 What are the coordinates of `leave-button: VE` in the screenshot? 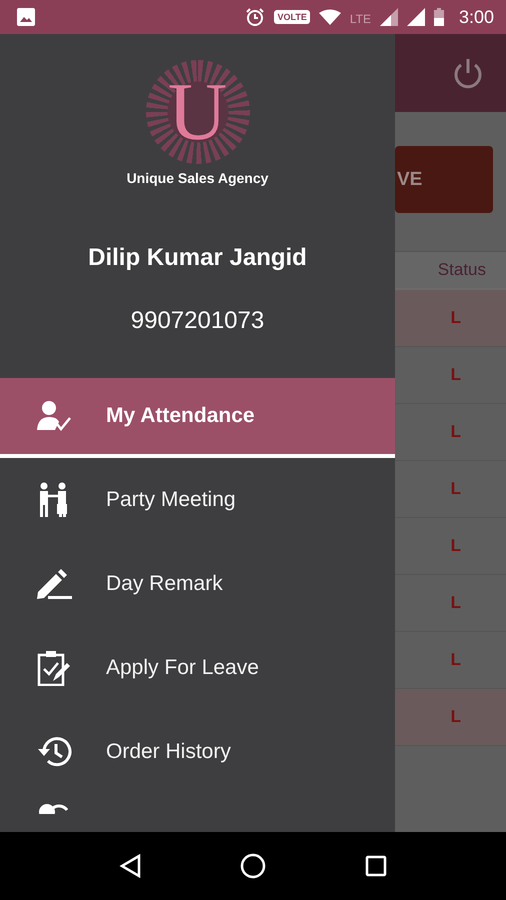 It's located at (444, 179).